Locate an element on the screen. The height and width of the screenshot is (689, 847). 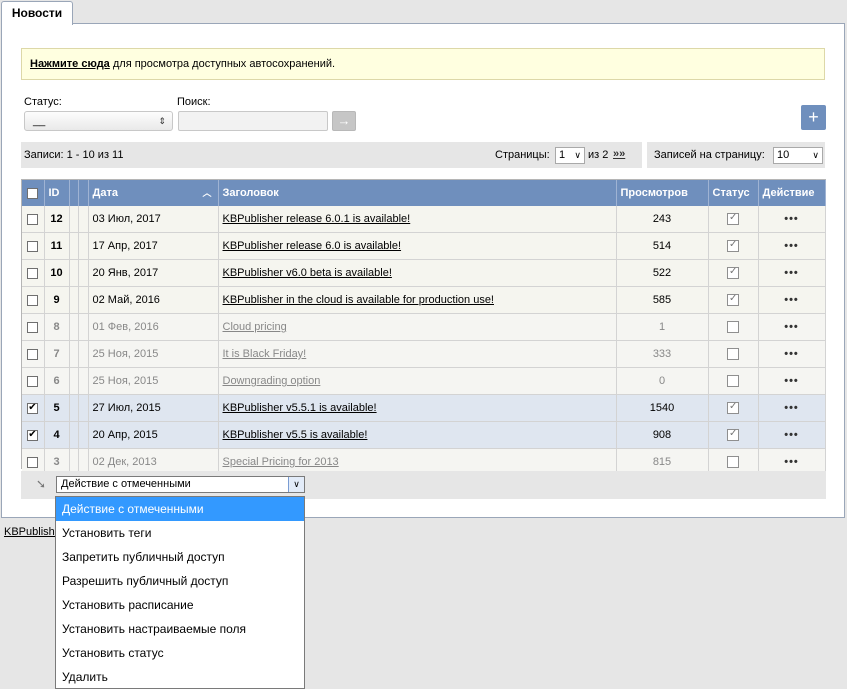
bulk-action-select: Действие с отмеченными ∨ is located at coordinates (180, 484).